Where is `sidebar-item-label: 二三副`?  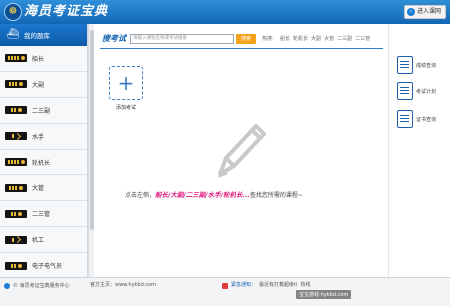 sidebar-item-label: 二三副 is located at coordinates (41, 111).